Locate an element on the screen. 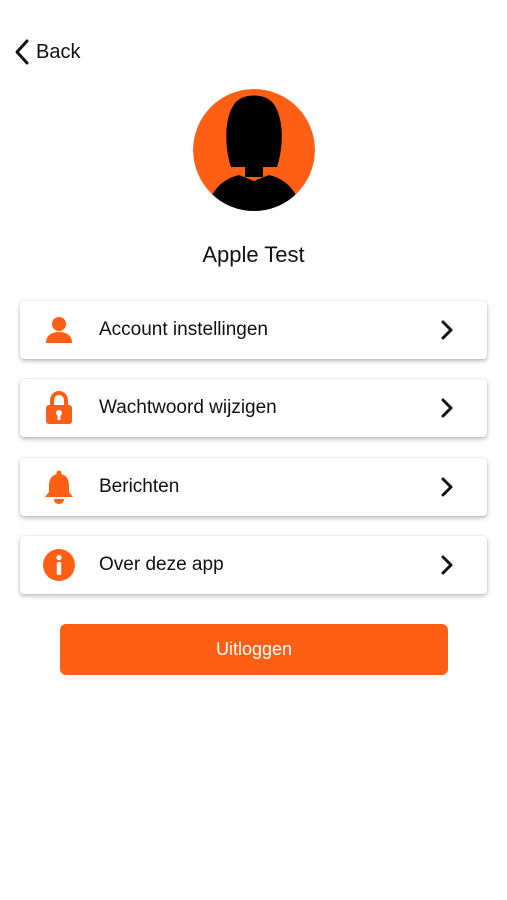 This screenshot has height=900, width=507. back-button: Back is located at coordinates (47, 52).